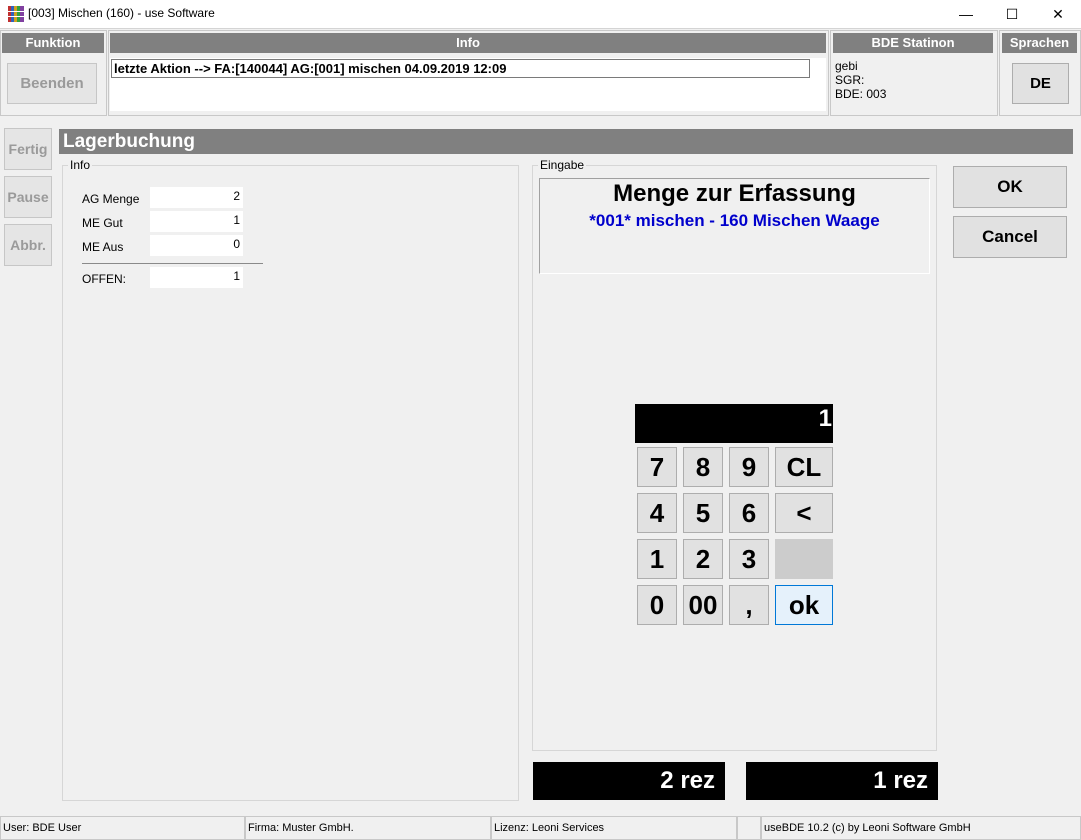 This screenshot has width=1081, height=840. Describe the element at coordinates (861, 94) in the screenshot. I see `station-line: BDE: 003` at that location.